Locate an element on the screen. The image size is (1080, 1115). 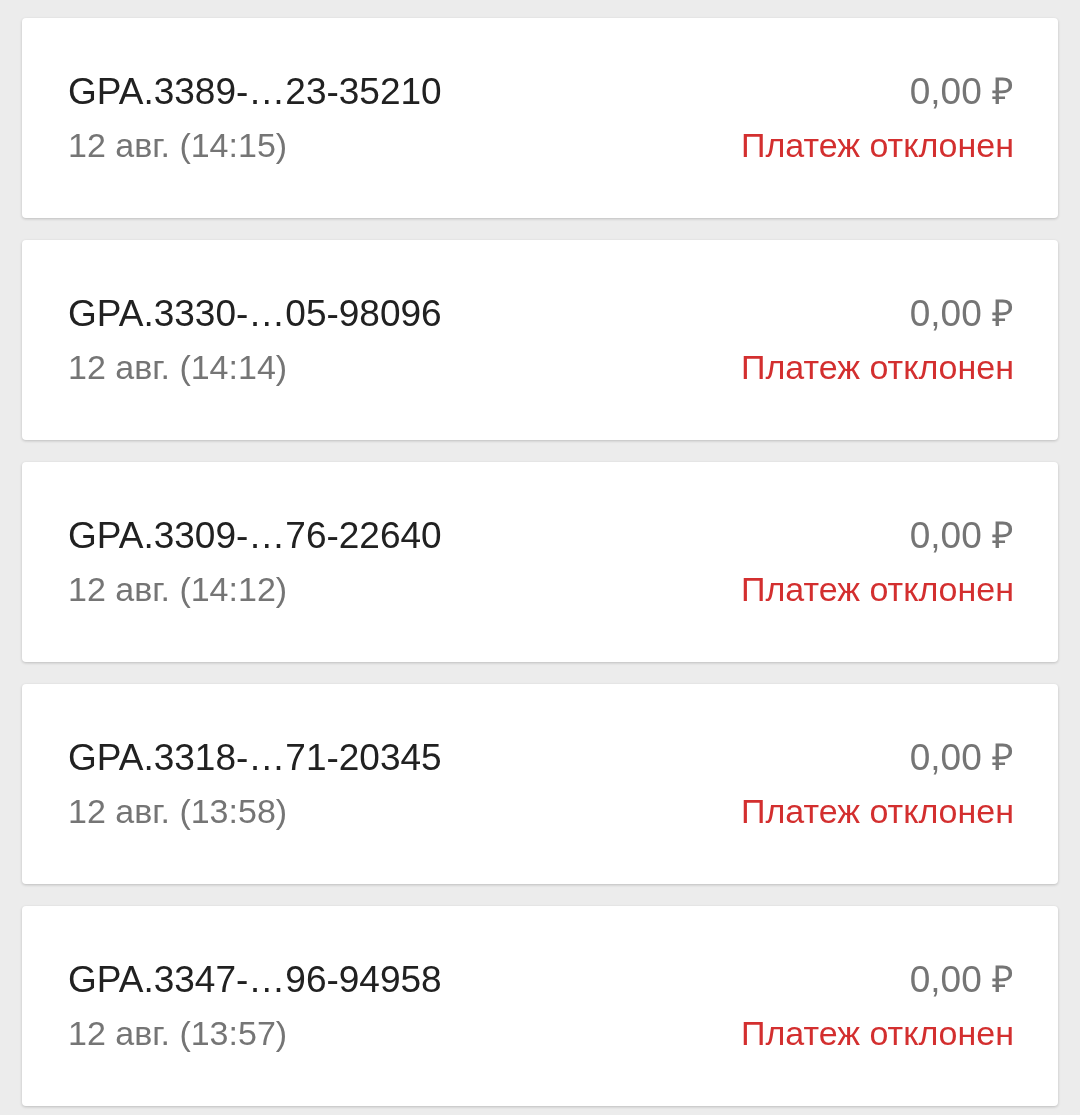
order-id: GPA.3347-…96-94958 is located at coordinates (255, 980).